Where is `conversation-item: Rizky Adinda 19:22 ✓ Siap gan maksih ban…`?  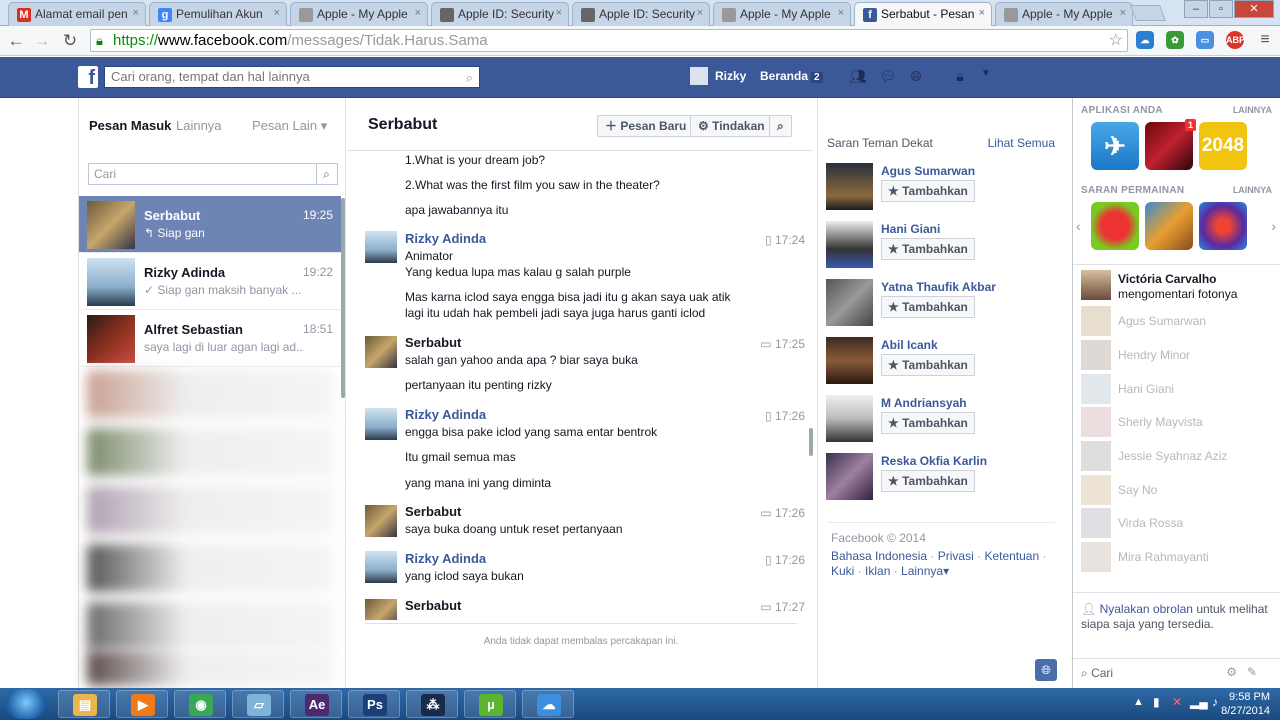 conversation-item: Rizky Adinda 19:22 ✓ Siap gan maksih ban… is located at coordinates (210, 281).